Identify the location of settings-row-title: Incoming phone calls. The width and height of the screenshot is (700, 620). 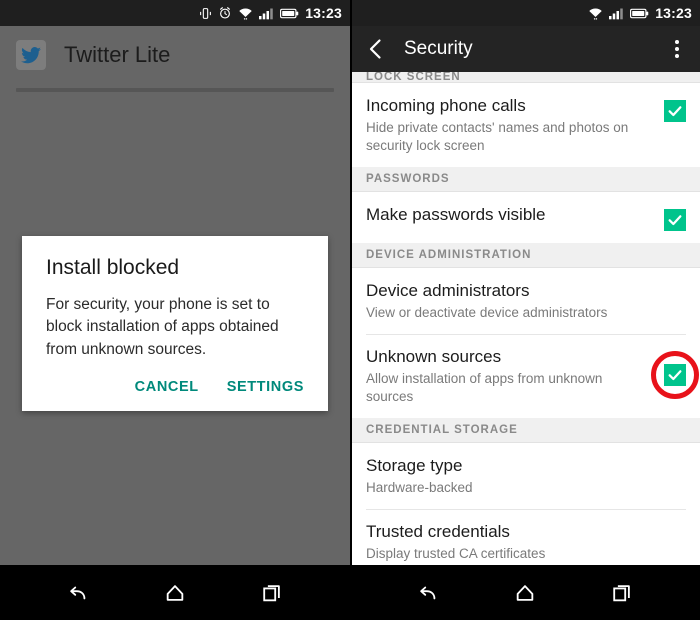
(446, 105).